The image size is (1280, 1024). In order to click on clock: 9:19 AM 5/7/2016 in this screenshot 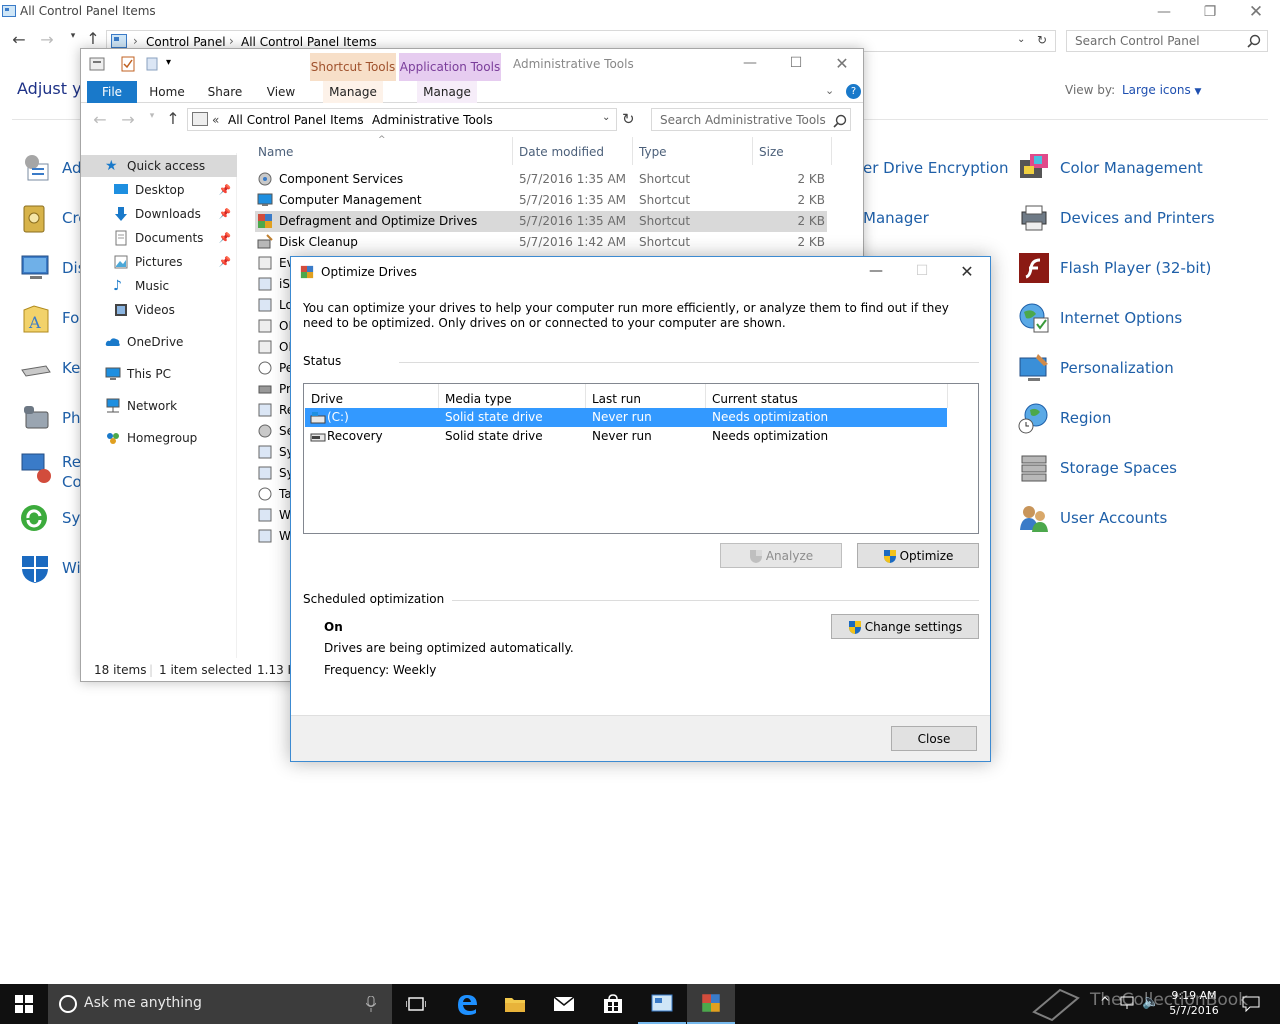, I will do `click(1194, 1003)`.